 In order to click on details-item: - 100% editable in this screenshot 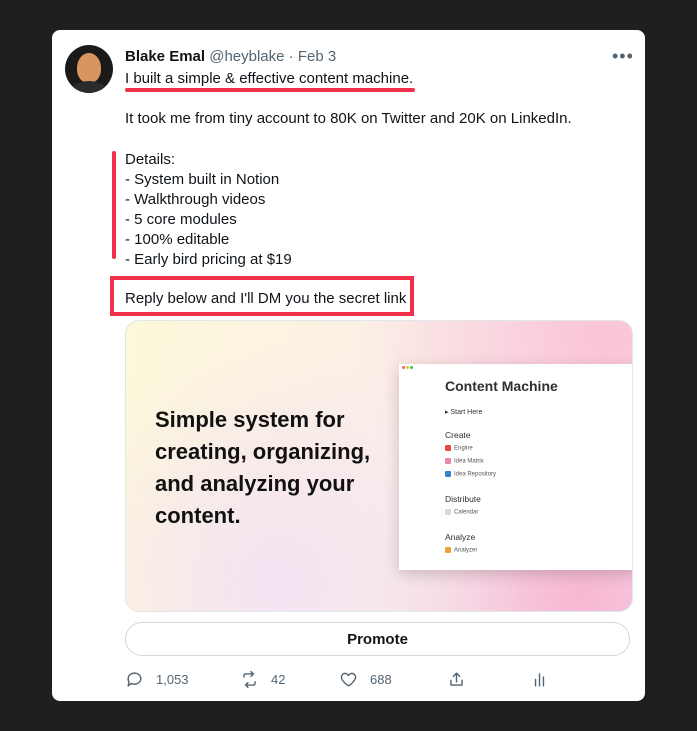, I will do `click(177, 239)`.